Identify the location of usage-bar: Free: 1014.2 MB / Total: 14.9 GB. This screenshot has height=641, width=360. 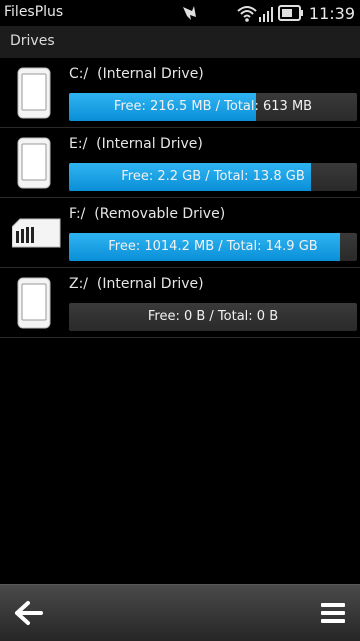
(213, 247).